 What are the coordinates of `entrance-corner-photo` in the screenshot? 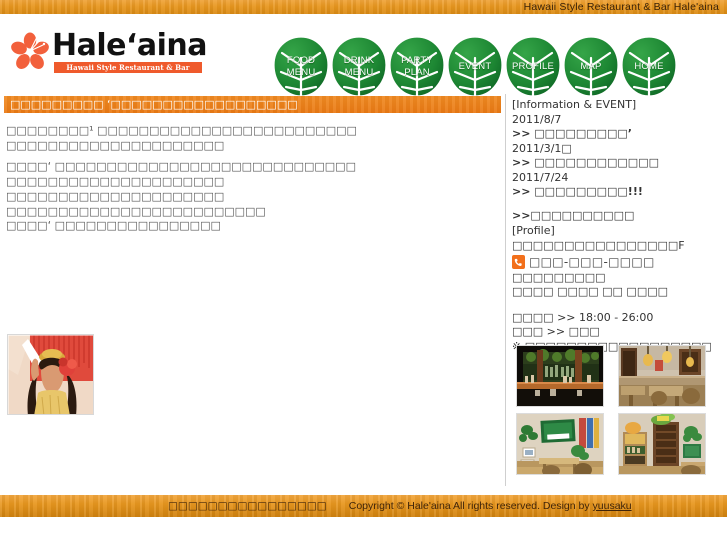 It's located at (662, 444).